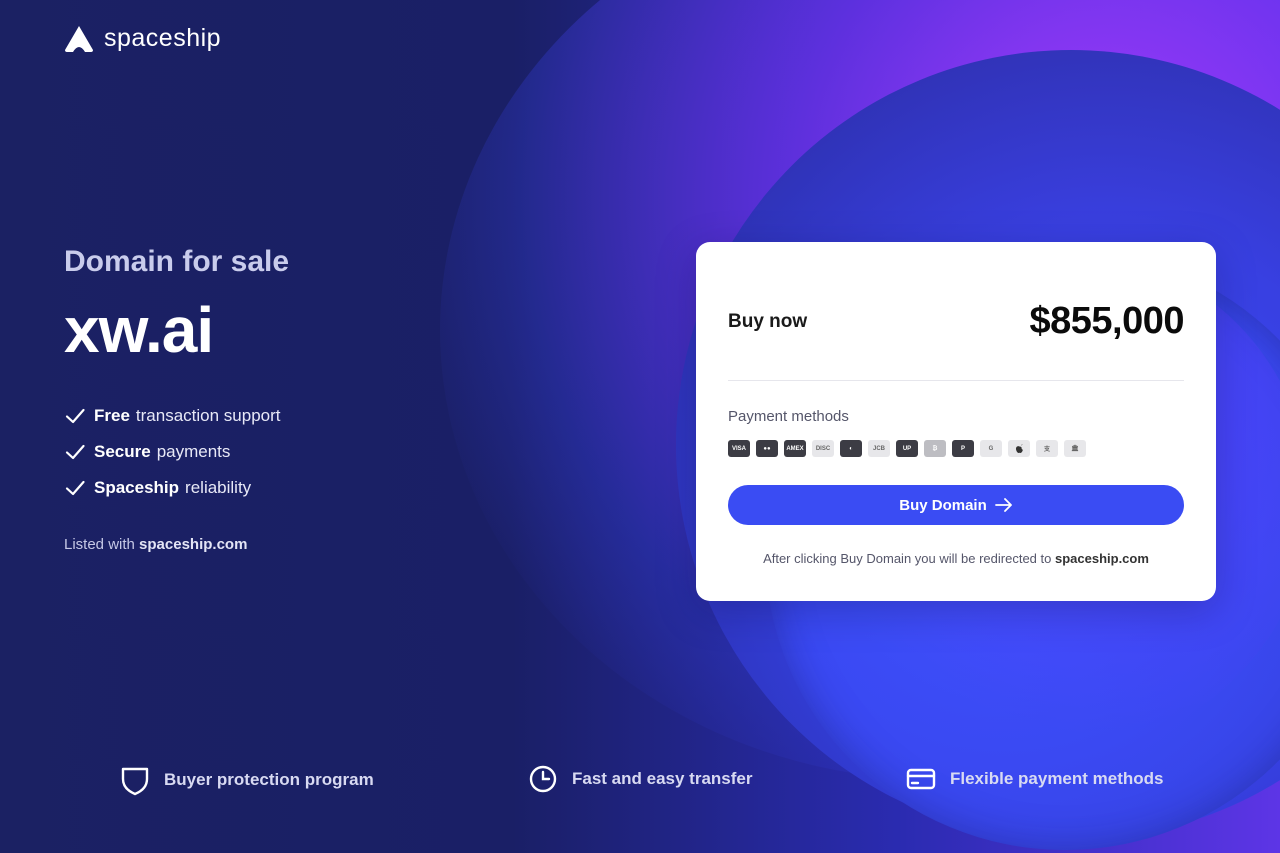 This screenshot has width=1280, height=853. I want to click on hero-subtitle: Domain for sale, so click(177, 261).